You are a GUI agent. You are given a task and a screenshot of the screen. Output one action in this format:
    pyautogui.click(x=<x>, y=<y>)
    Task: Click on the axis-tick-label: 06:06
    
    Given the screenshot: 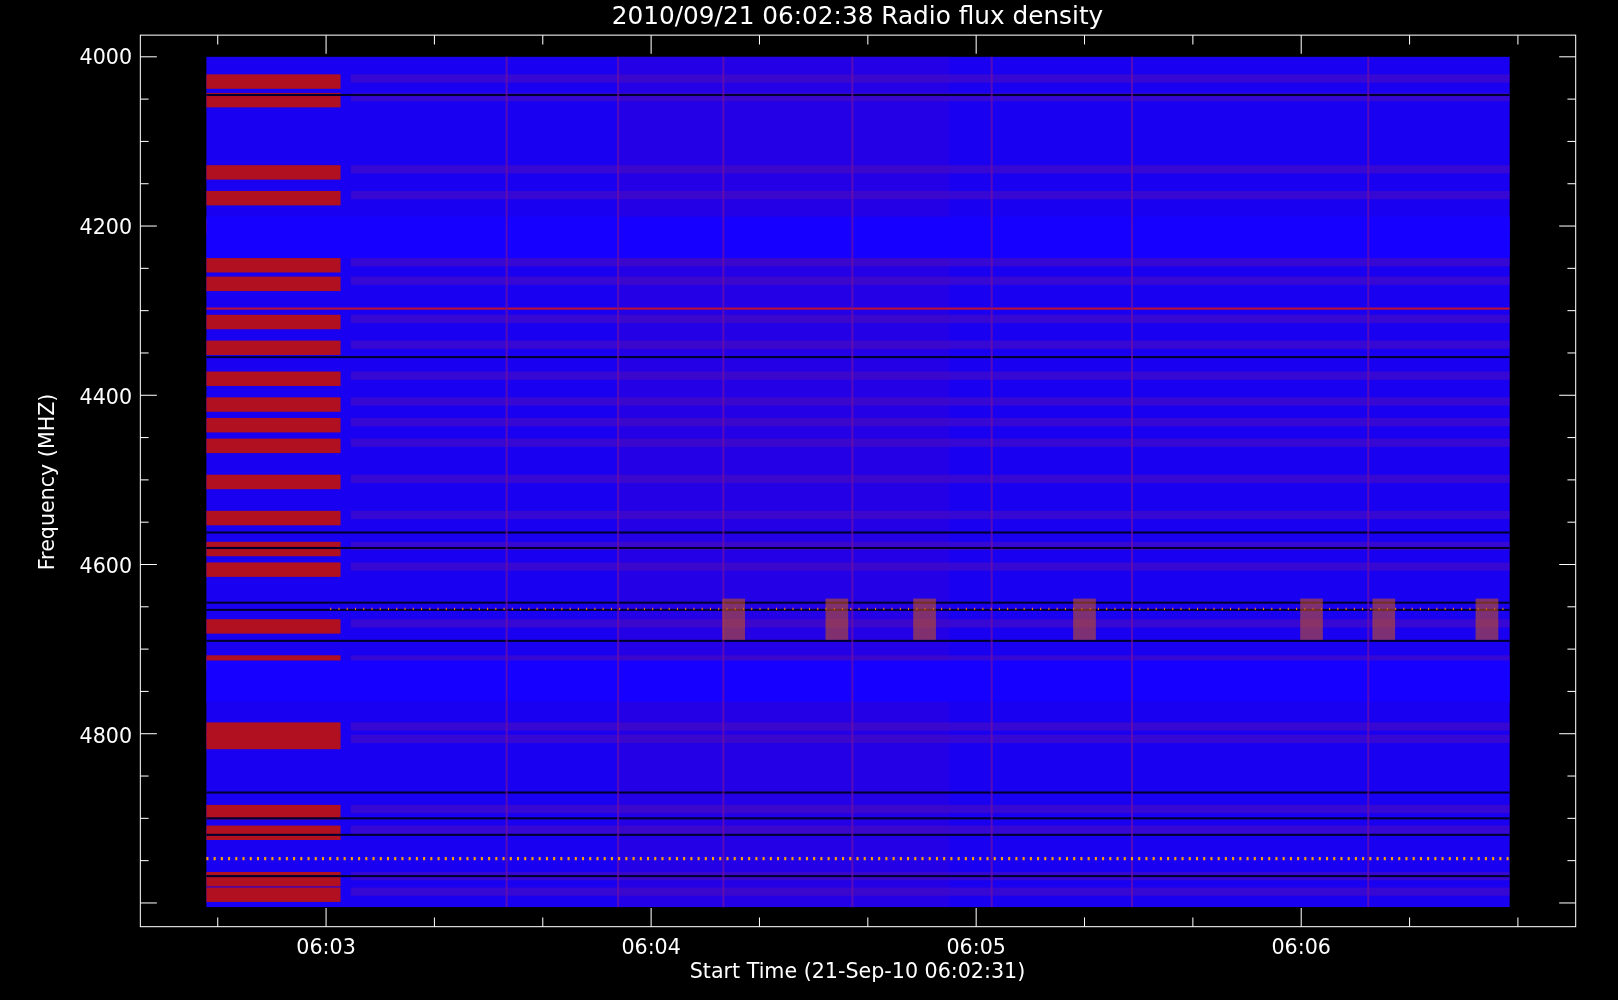 What is the action you would take?
    pyautogui.click(x=1301, y=946)
    